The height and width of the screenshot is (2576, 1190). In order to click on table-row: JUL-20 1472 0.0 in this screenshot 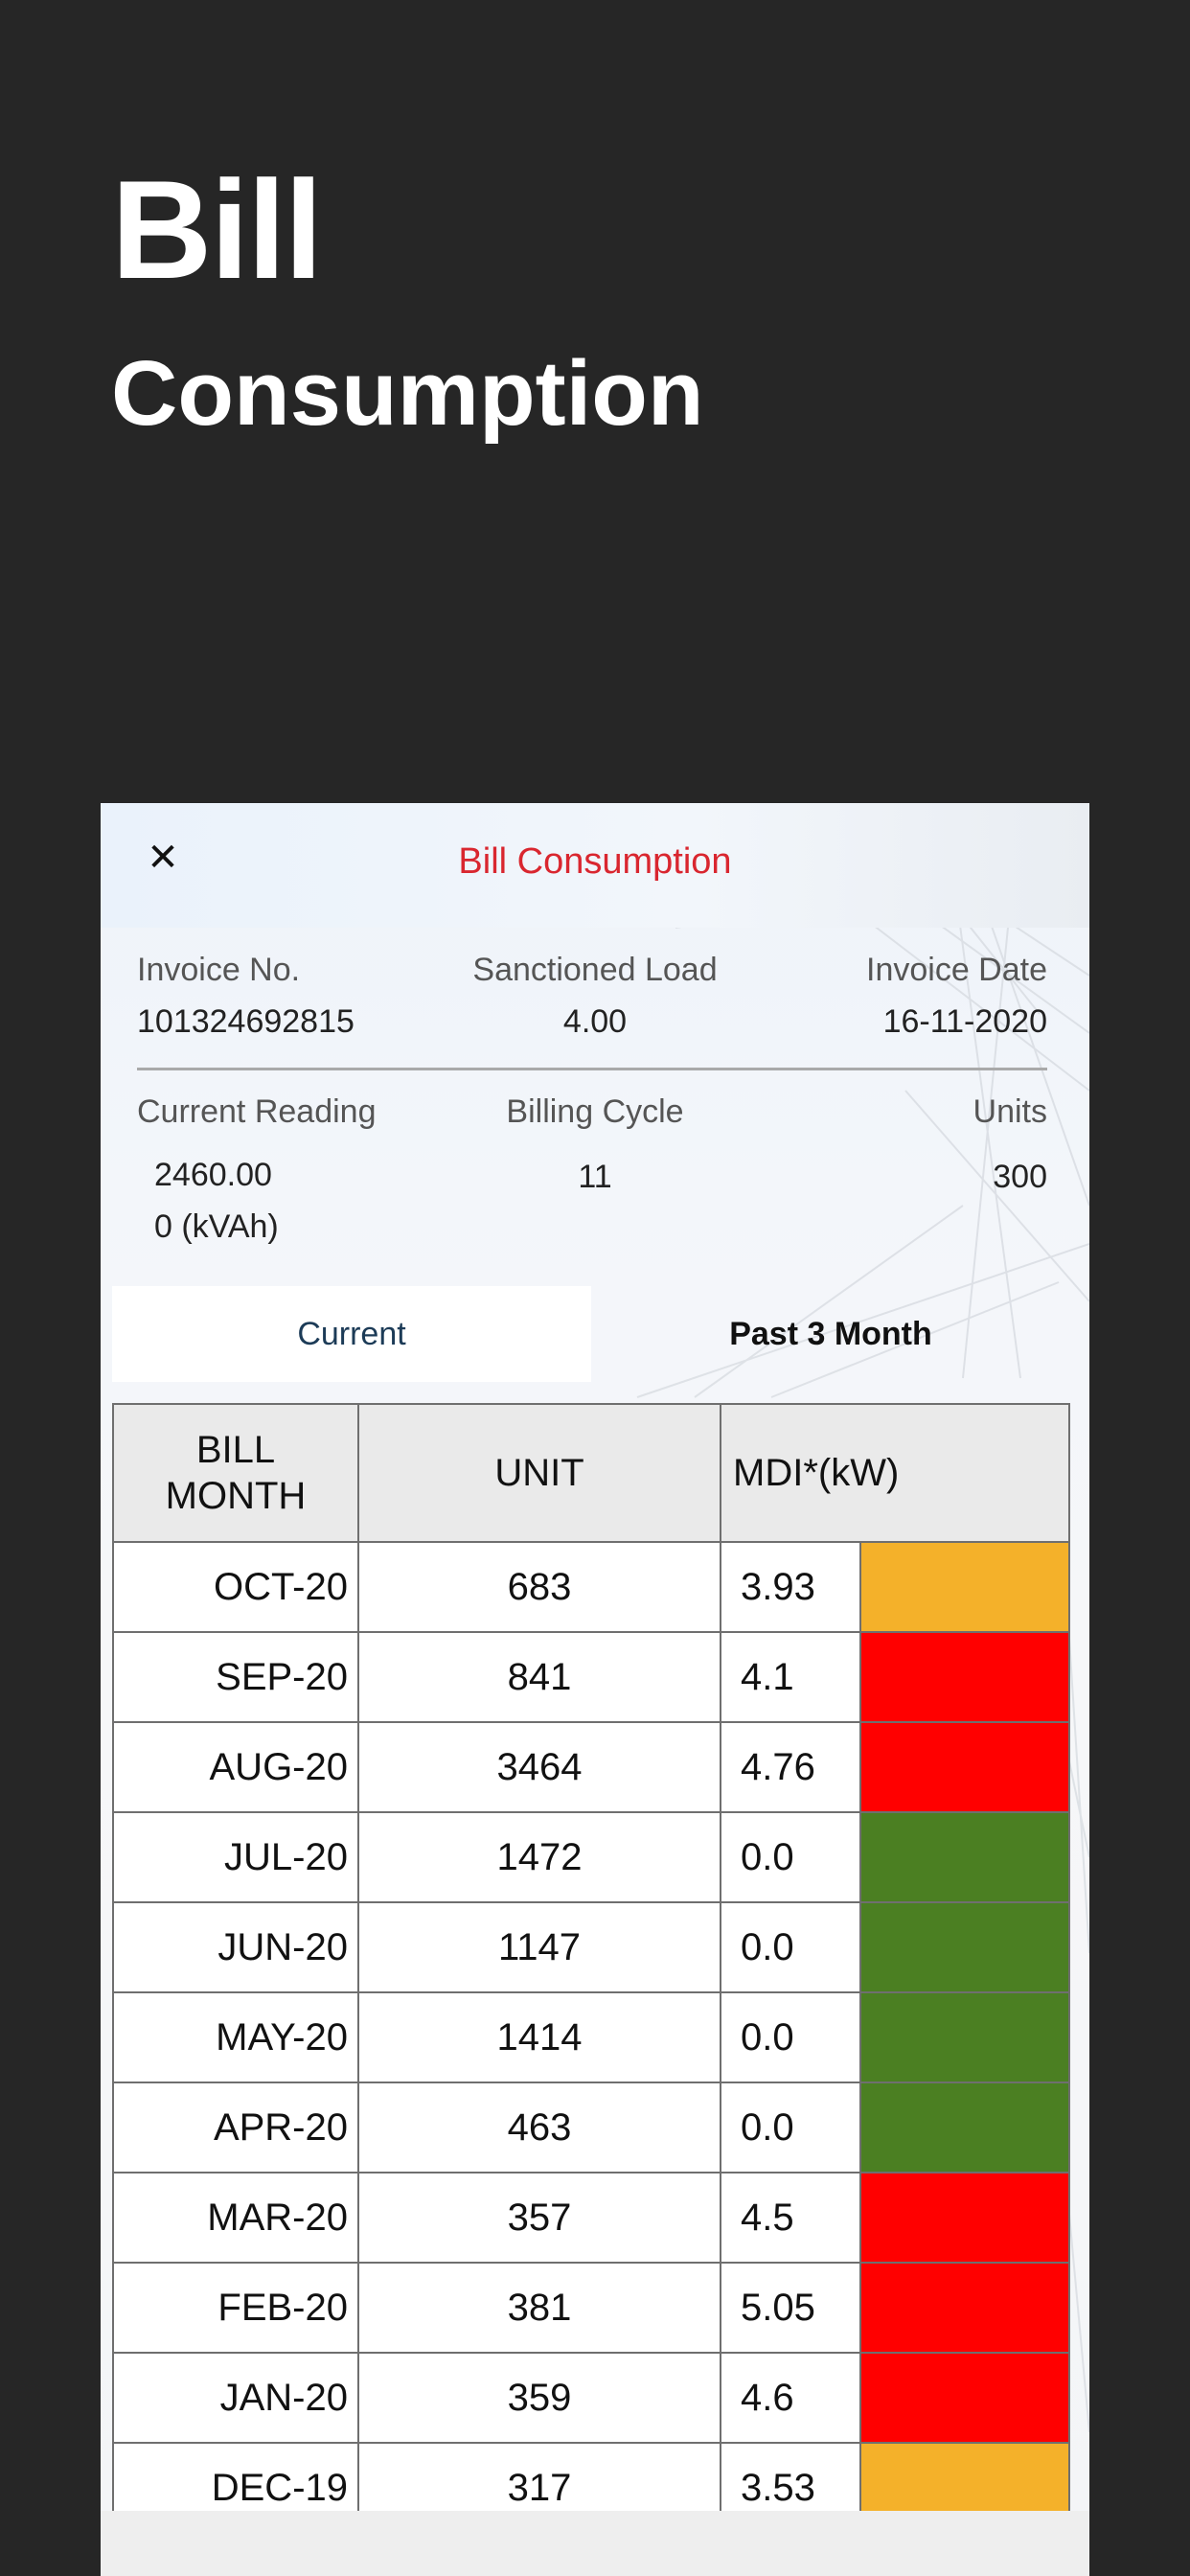, I will do `click(591, 1858)`.